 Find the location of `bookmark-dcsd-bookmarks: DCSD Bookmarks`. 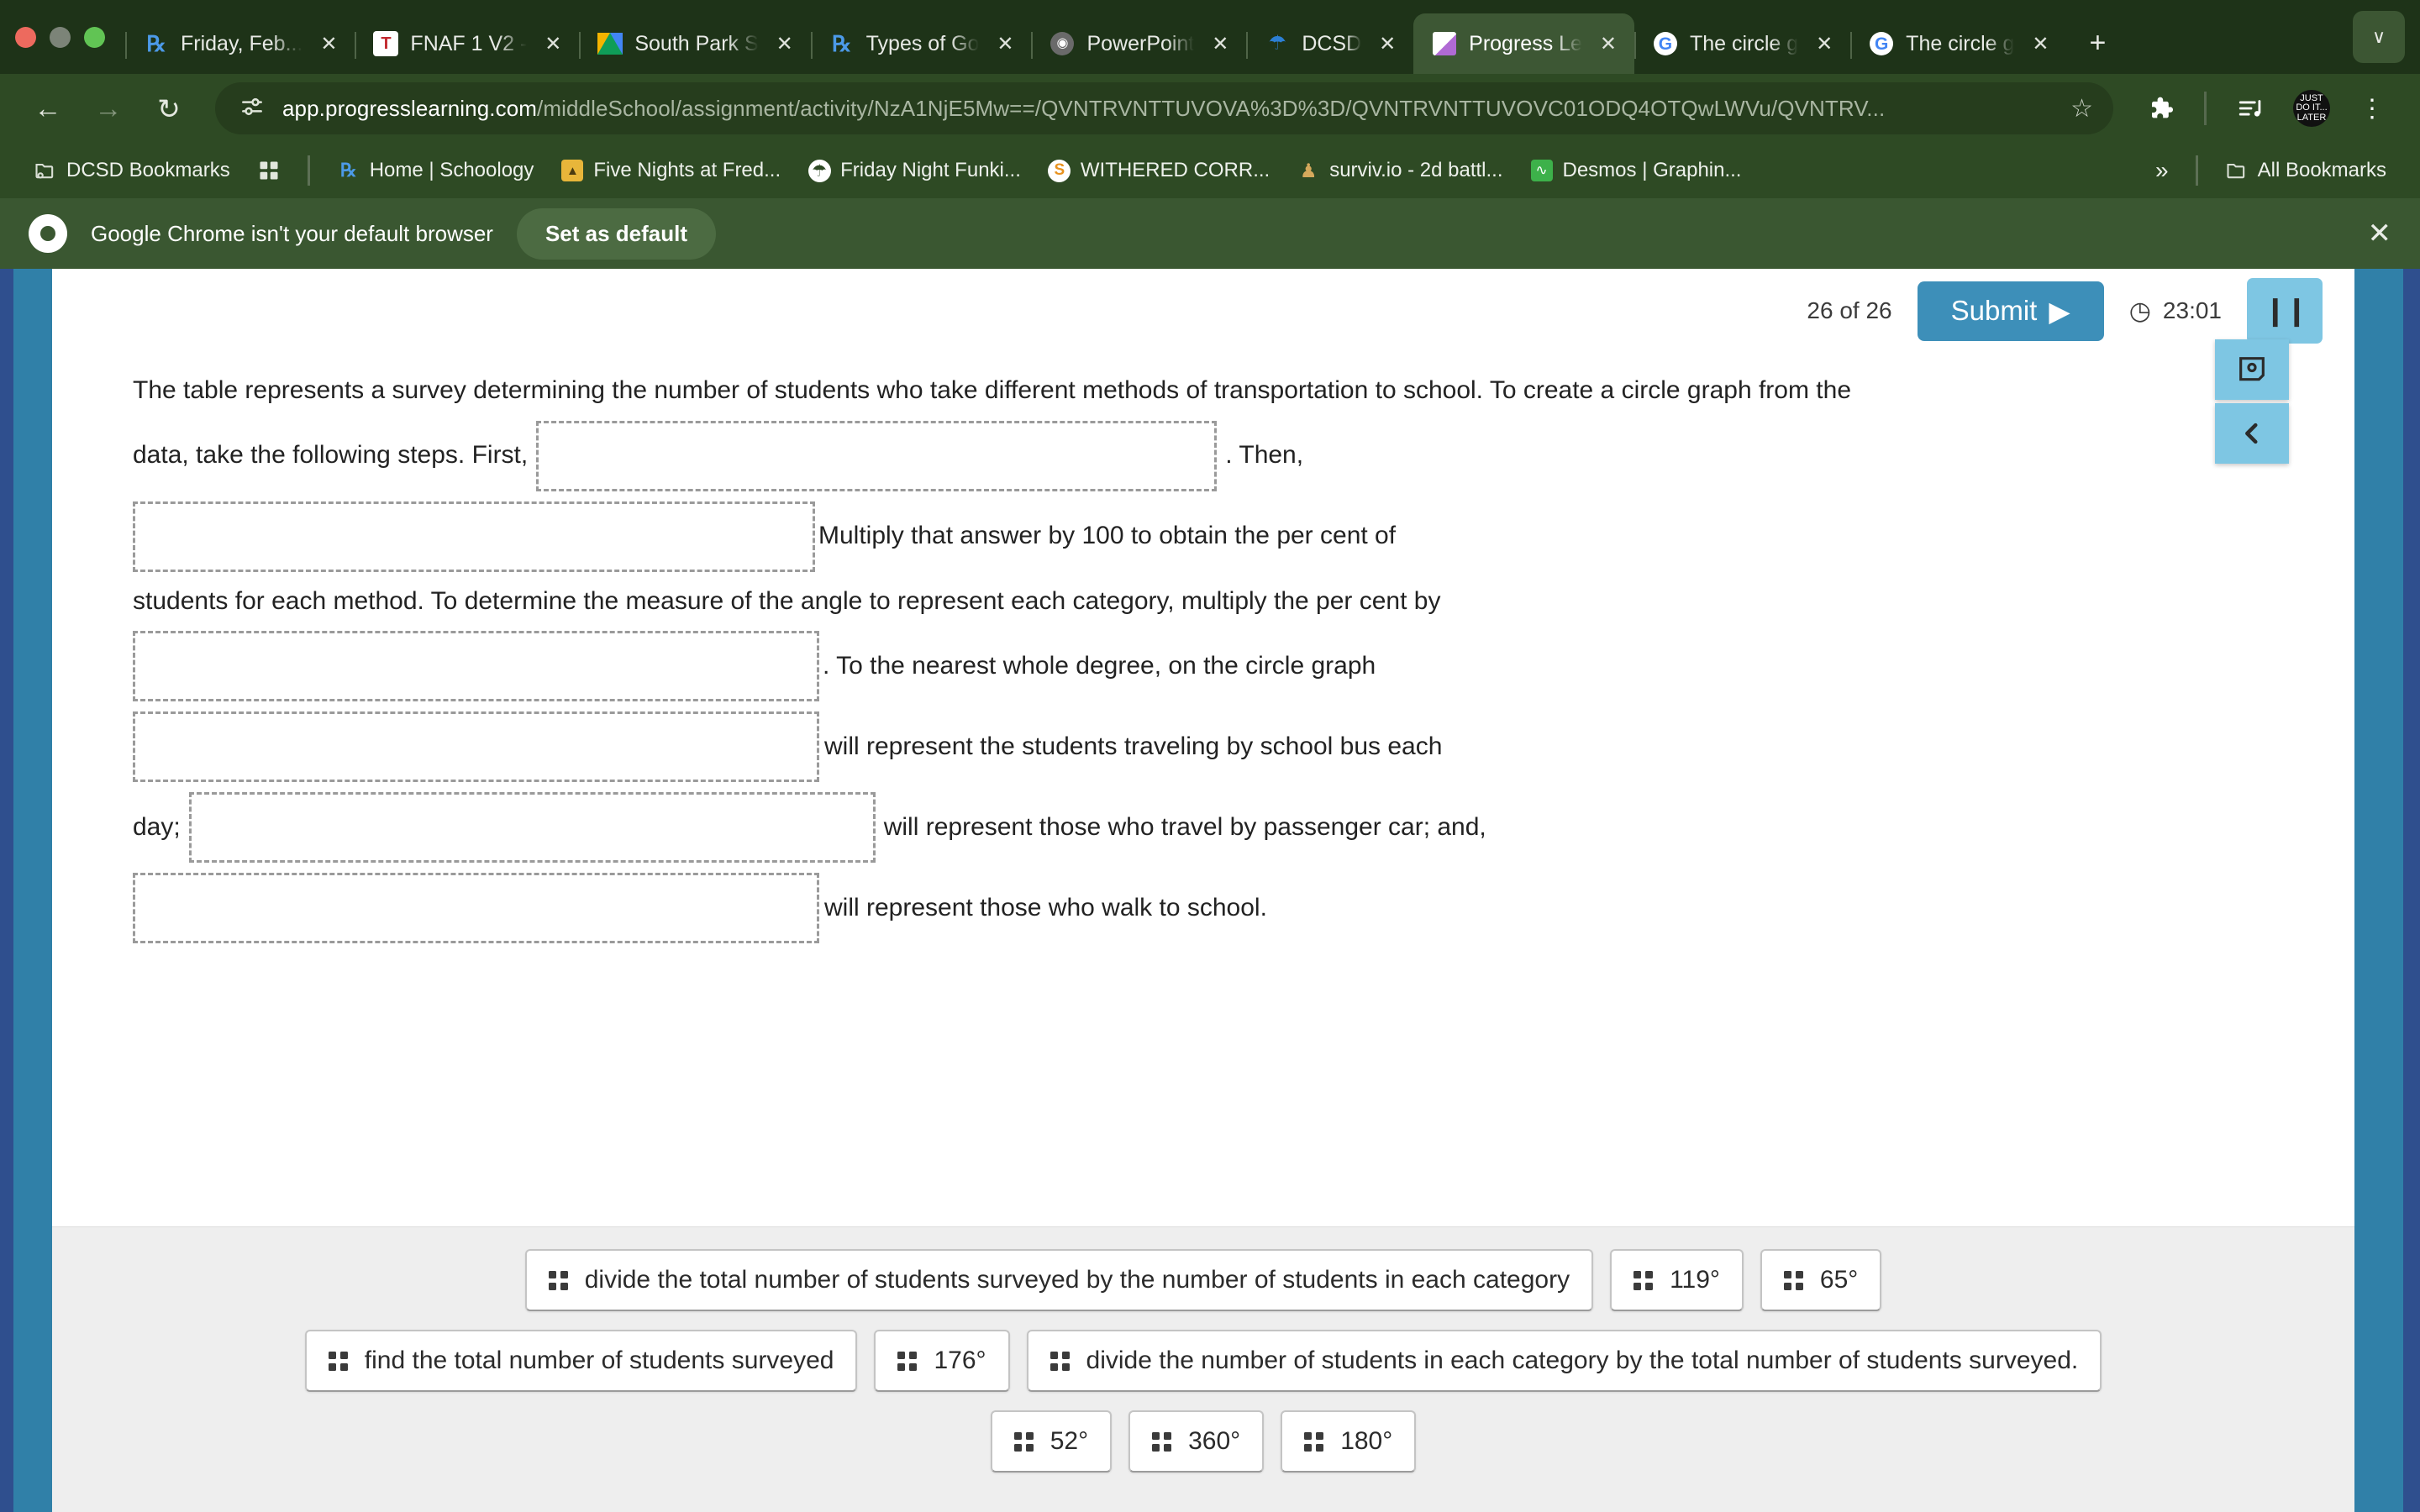

bookmark-dcsd-bookmarks: DCSD Bookmarks is located at coordinates (132, 170).